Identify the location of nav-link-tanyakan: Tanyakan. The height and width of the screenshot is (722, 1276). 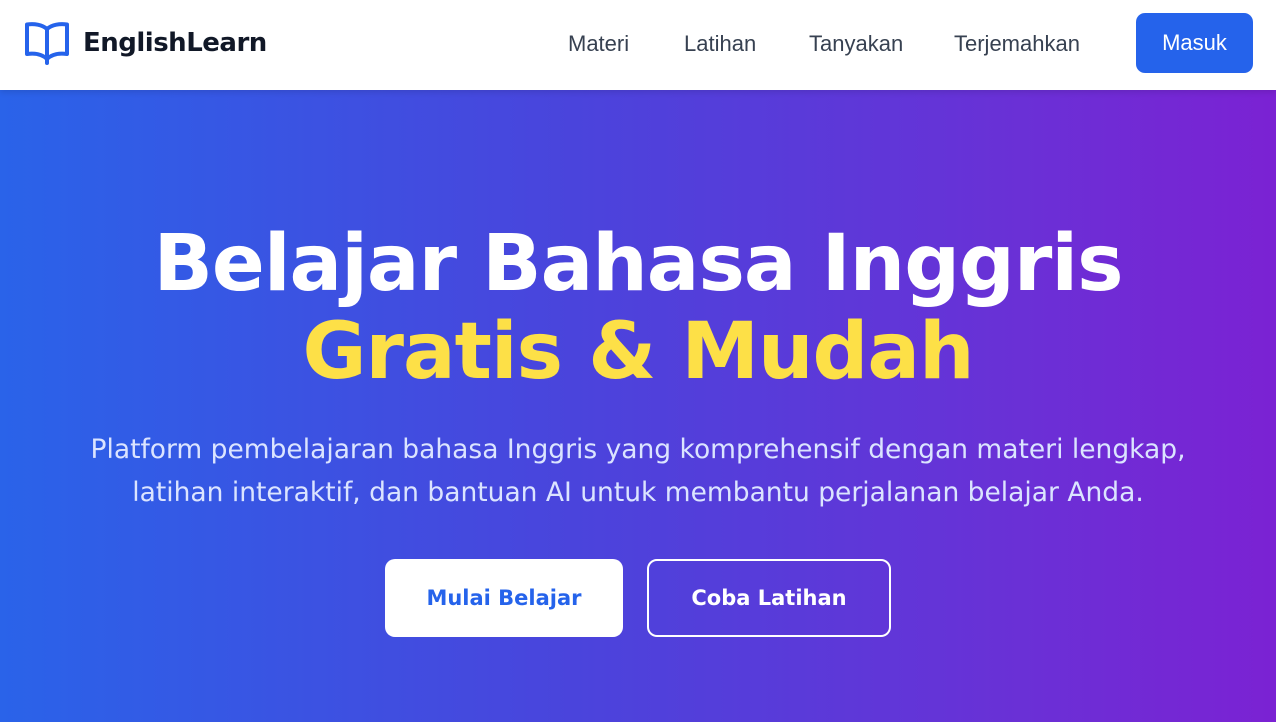
(856, 44).